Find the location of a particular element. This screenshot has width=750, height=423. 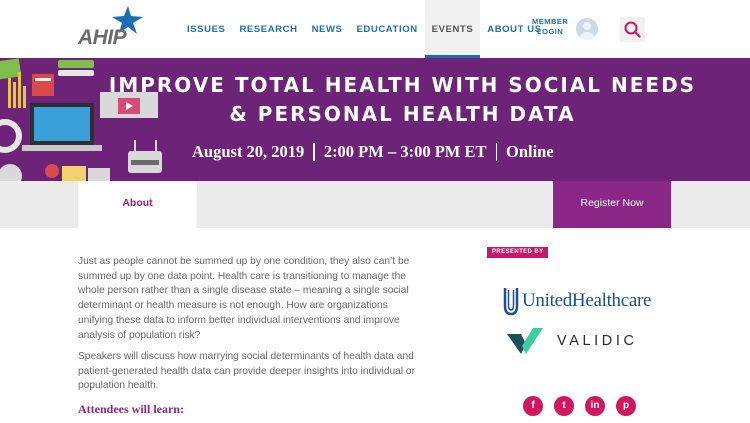

unitedhealthcare-logo: UnitedHealthcare is located at coordinates (577, 301).